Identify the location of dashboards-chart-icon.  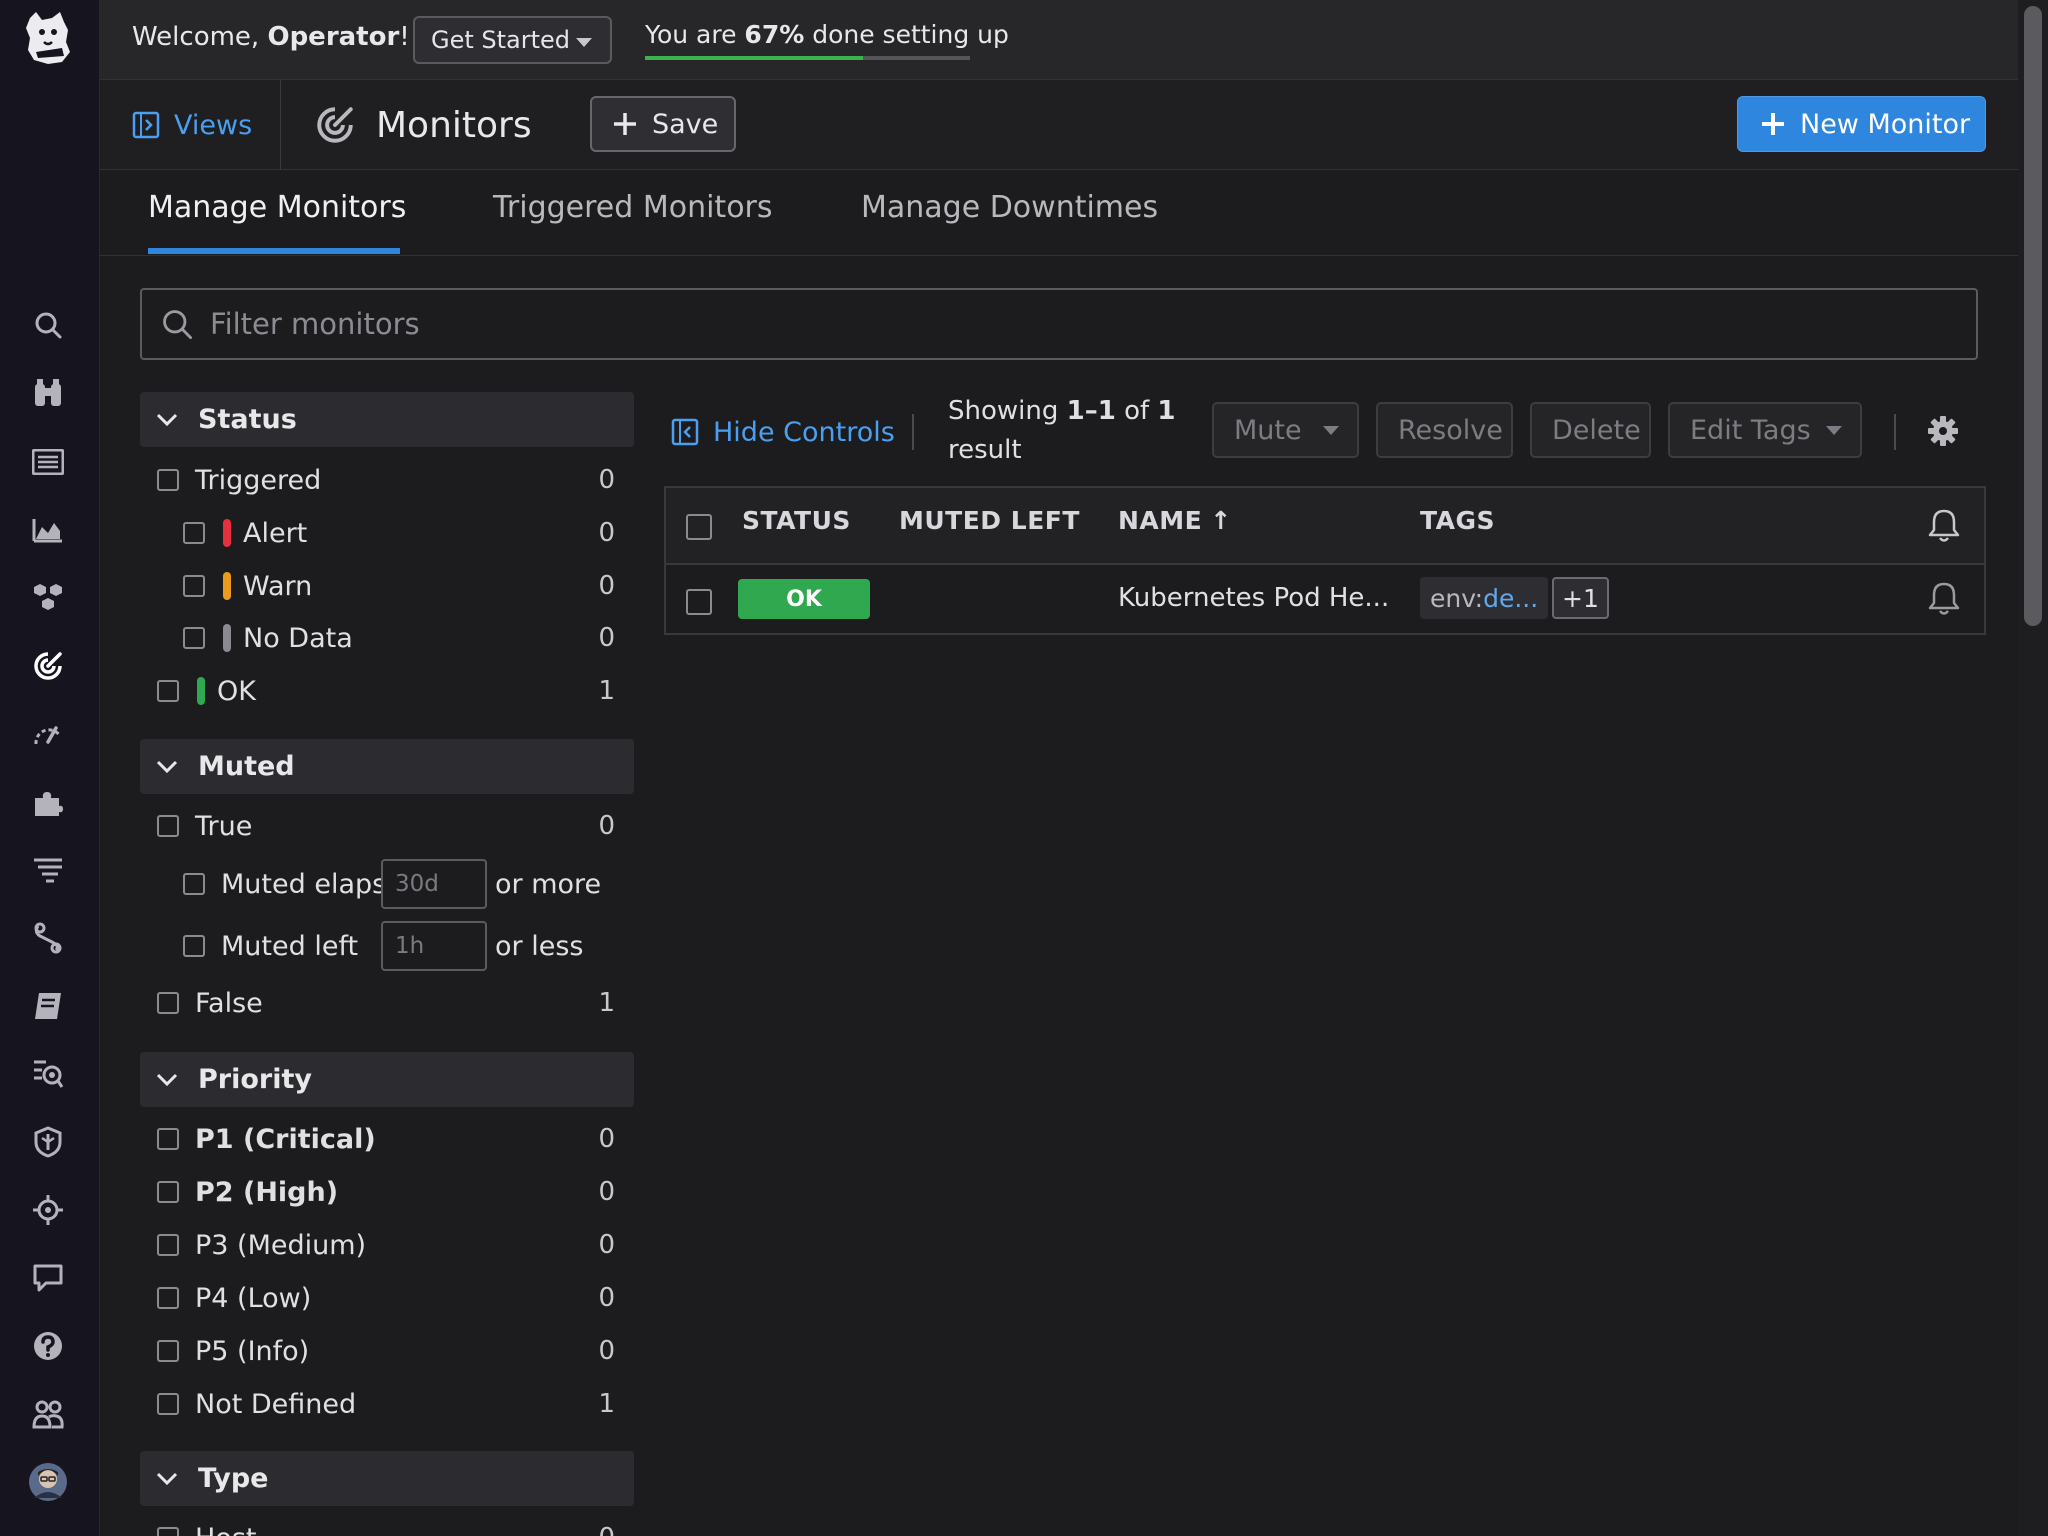
(48, 530).